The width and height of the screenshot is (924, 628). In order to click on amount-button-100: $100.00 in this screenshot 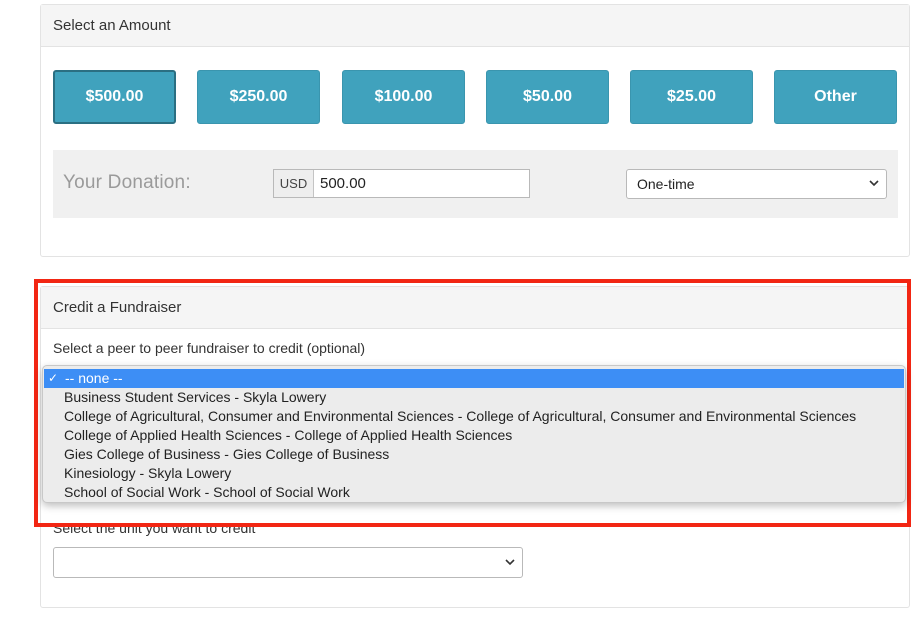, I will do `click(403, 97)`.